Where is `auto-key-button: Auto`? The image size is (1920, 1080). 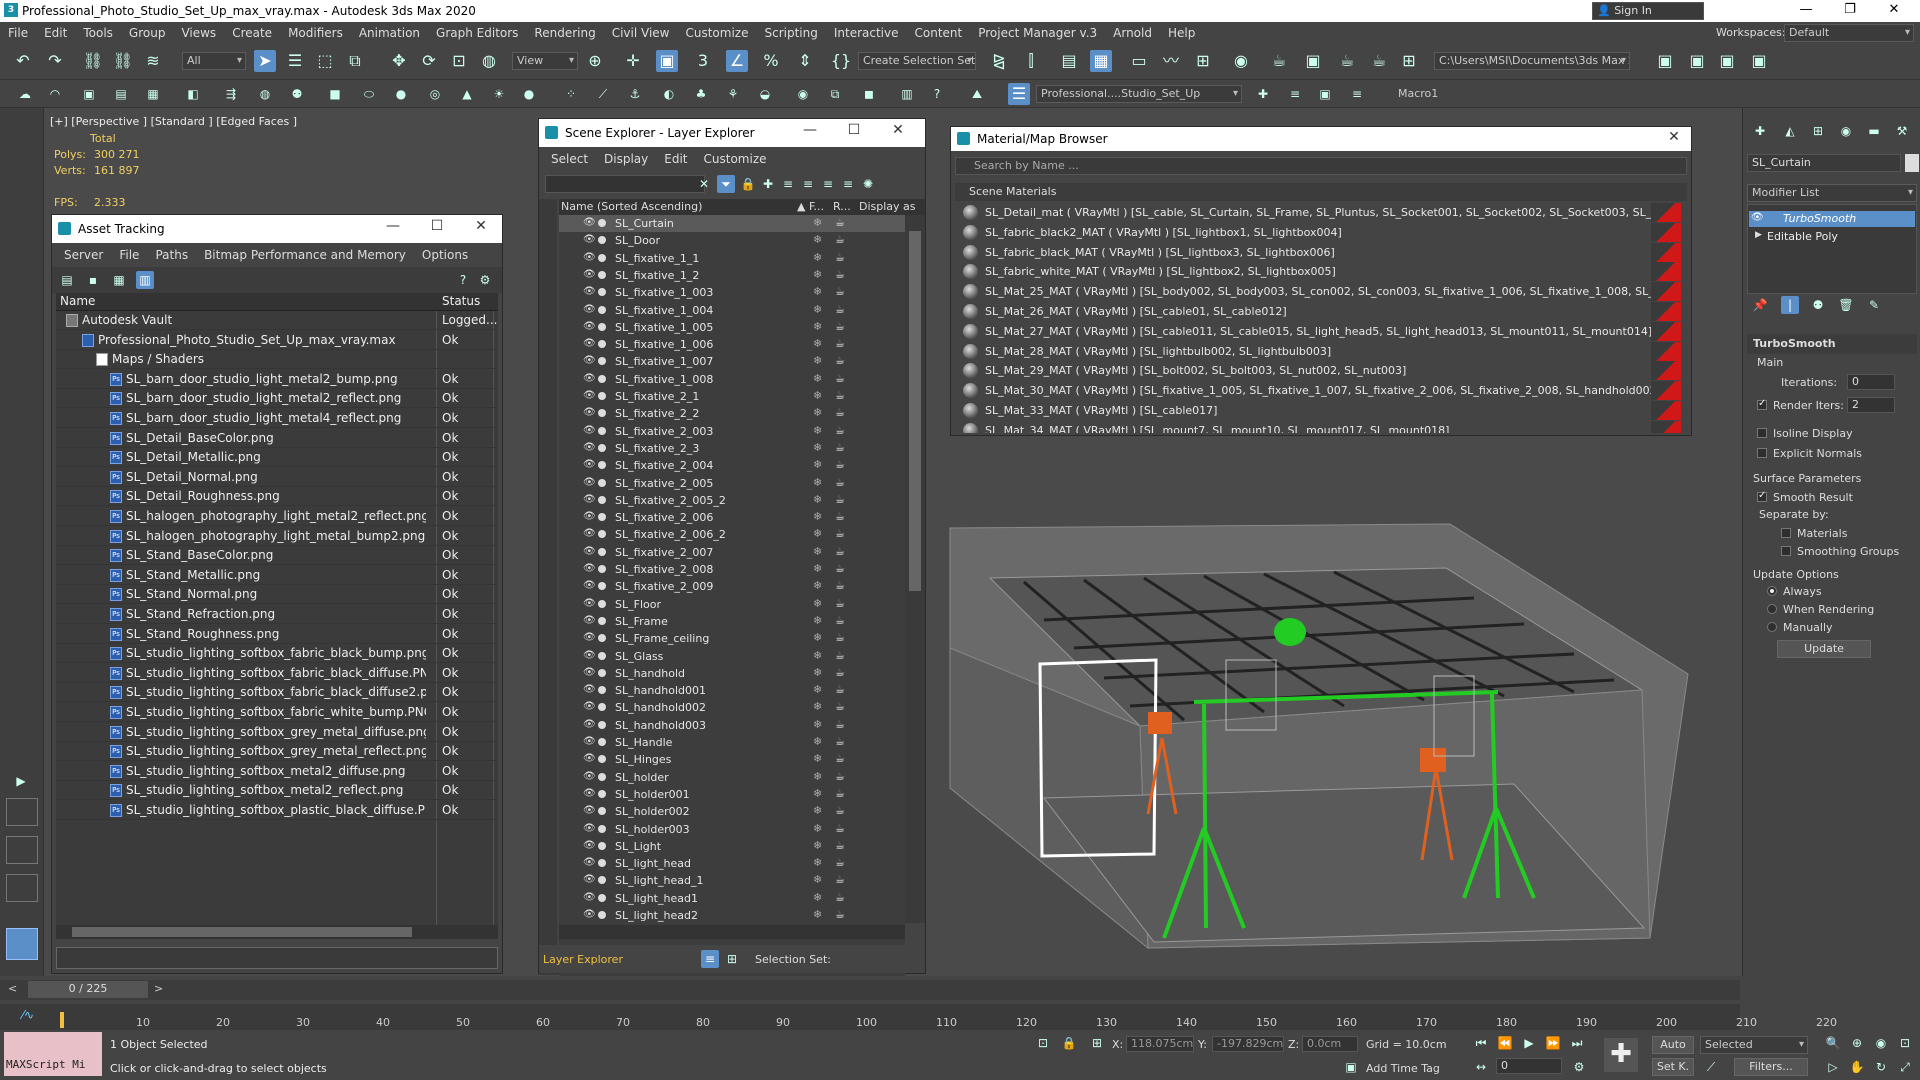 auto-key-button: Auto is located at coordinates (1673, 1045).